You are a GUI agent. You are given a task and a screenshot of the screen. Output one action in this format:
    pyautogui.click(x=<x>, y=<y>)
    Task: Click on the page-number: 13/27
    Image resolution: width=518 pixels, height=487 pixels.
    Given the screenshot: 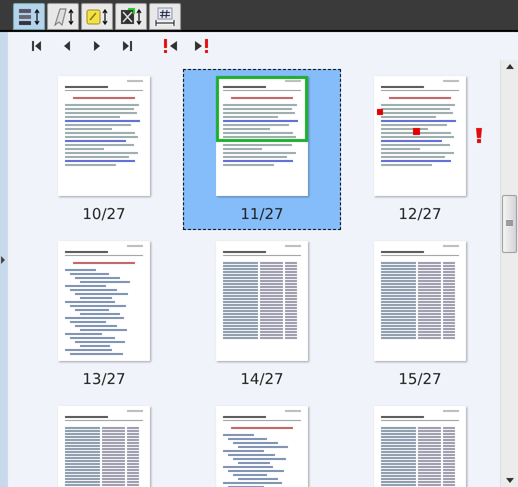 What is the action you would take?
    pyautogui.click(x=104, y=379)
    